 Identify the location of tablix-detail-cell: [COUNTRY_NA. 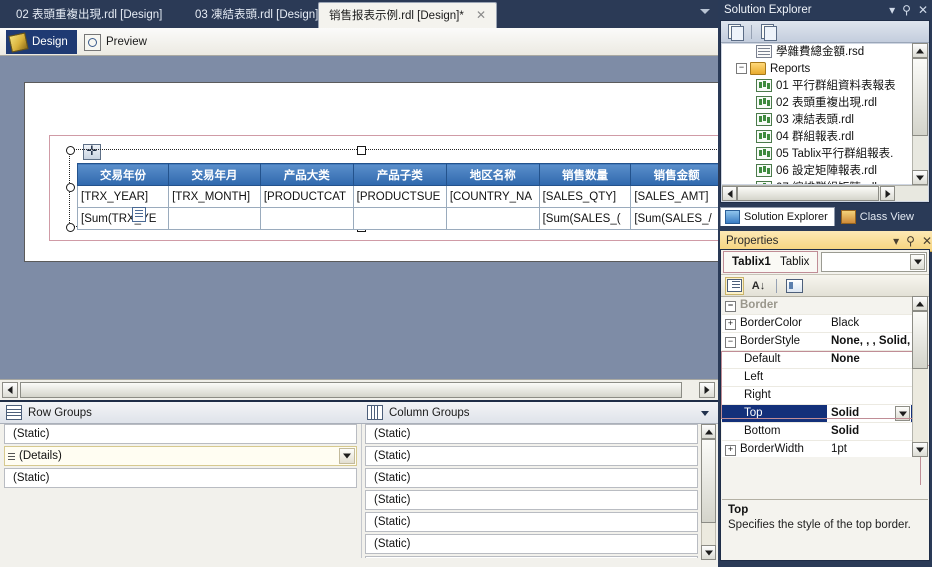
(492, 196).